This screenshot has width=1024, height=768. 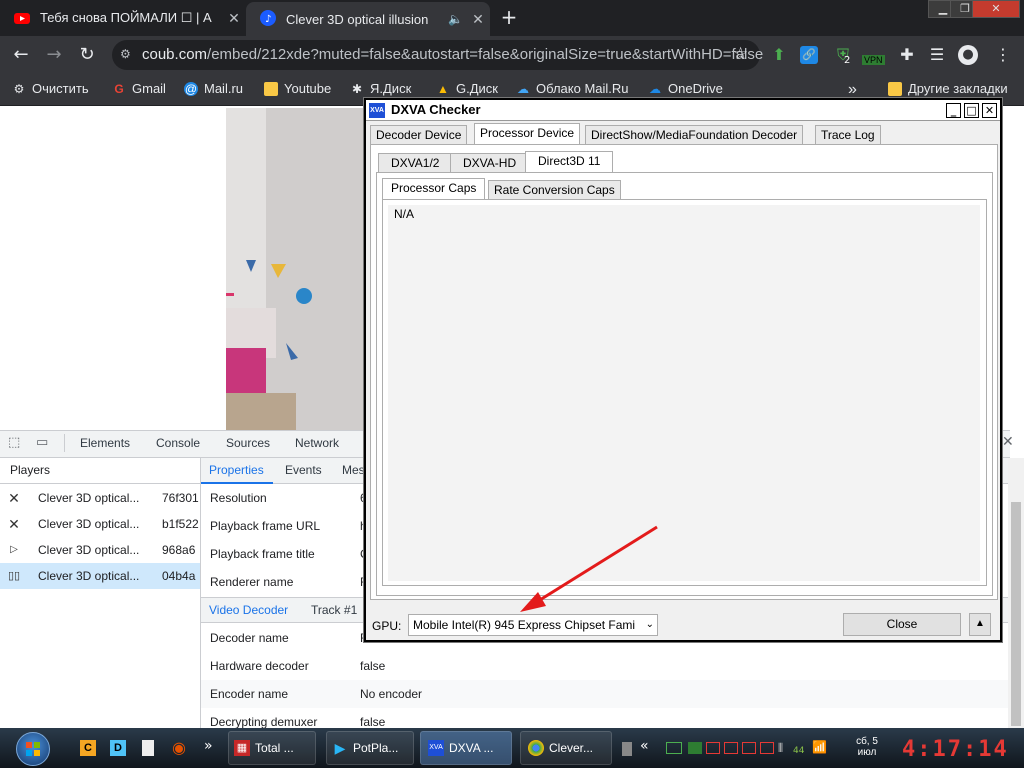 I want to click on player-row: ✕ Clever 3D optical... 76f301, so click(x=100, y=498).